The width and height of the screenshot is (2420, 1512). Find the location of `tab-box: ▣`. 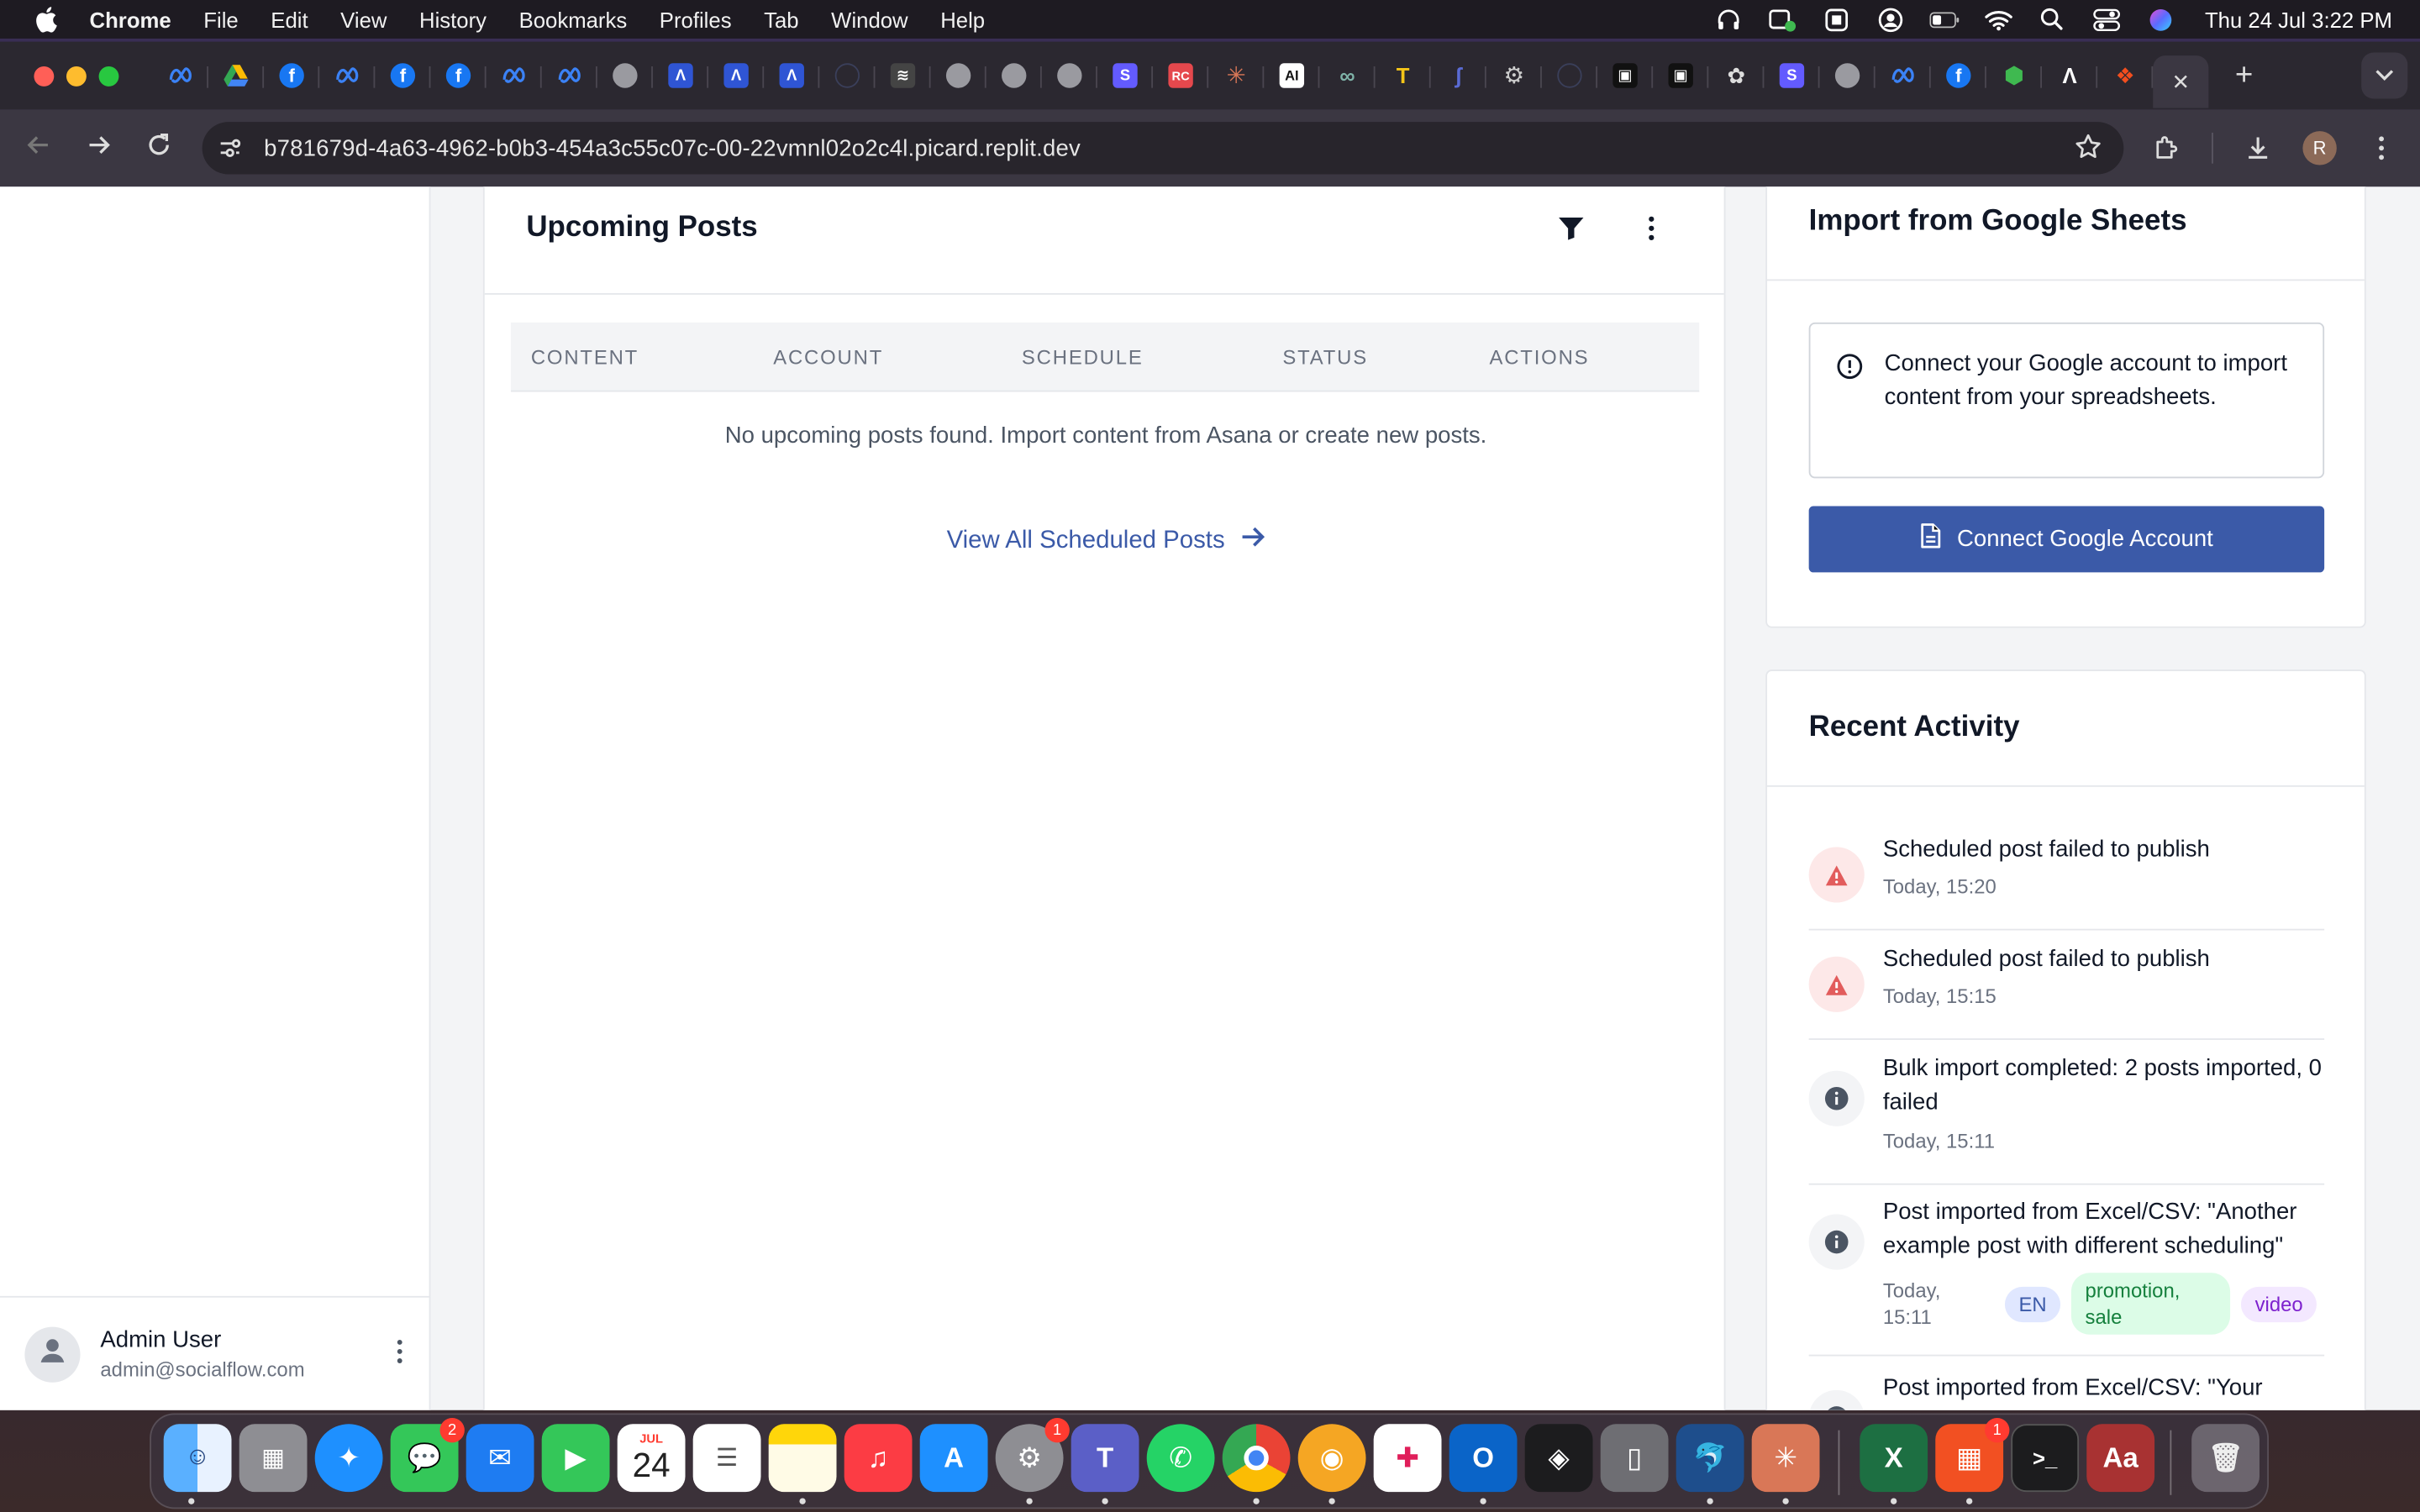

tab-box: ▣ is located at coordinates (1625, 75).